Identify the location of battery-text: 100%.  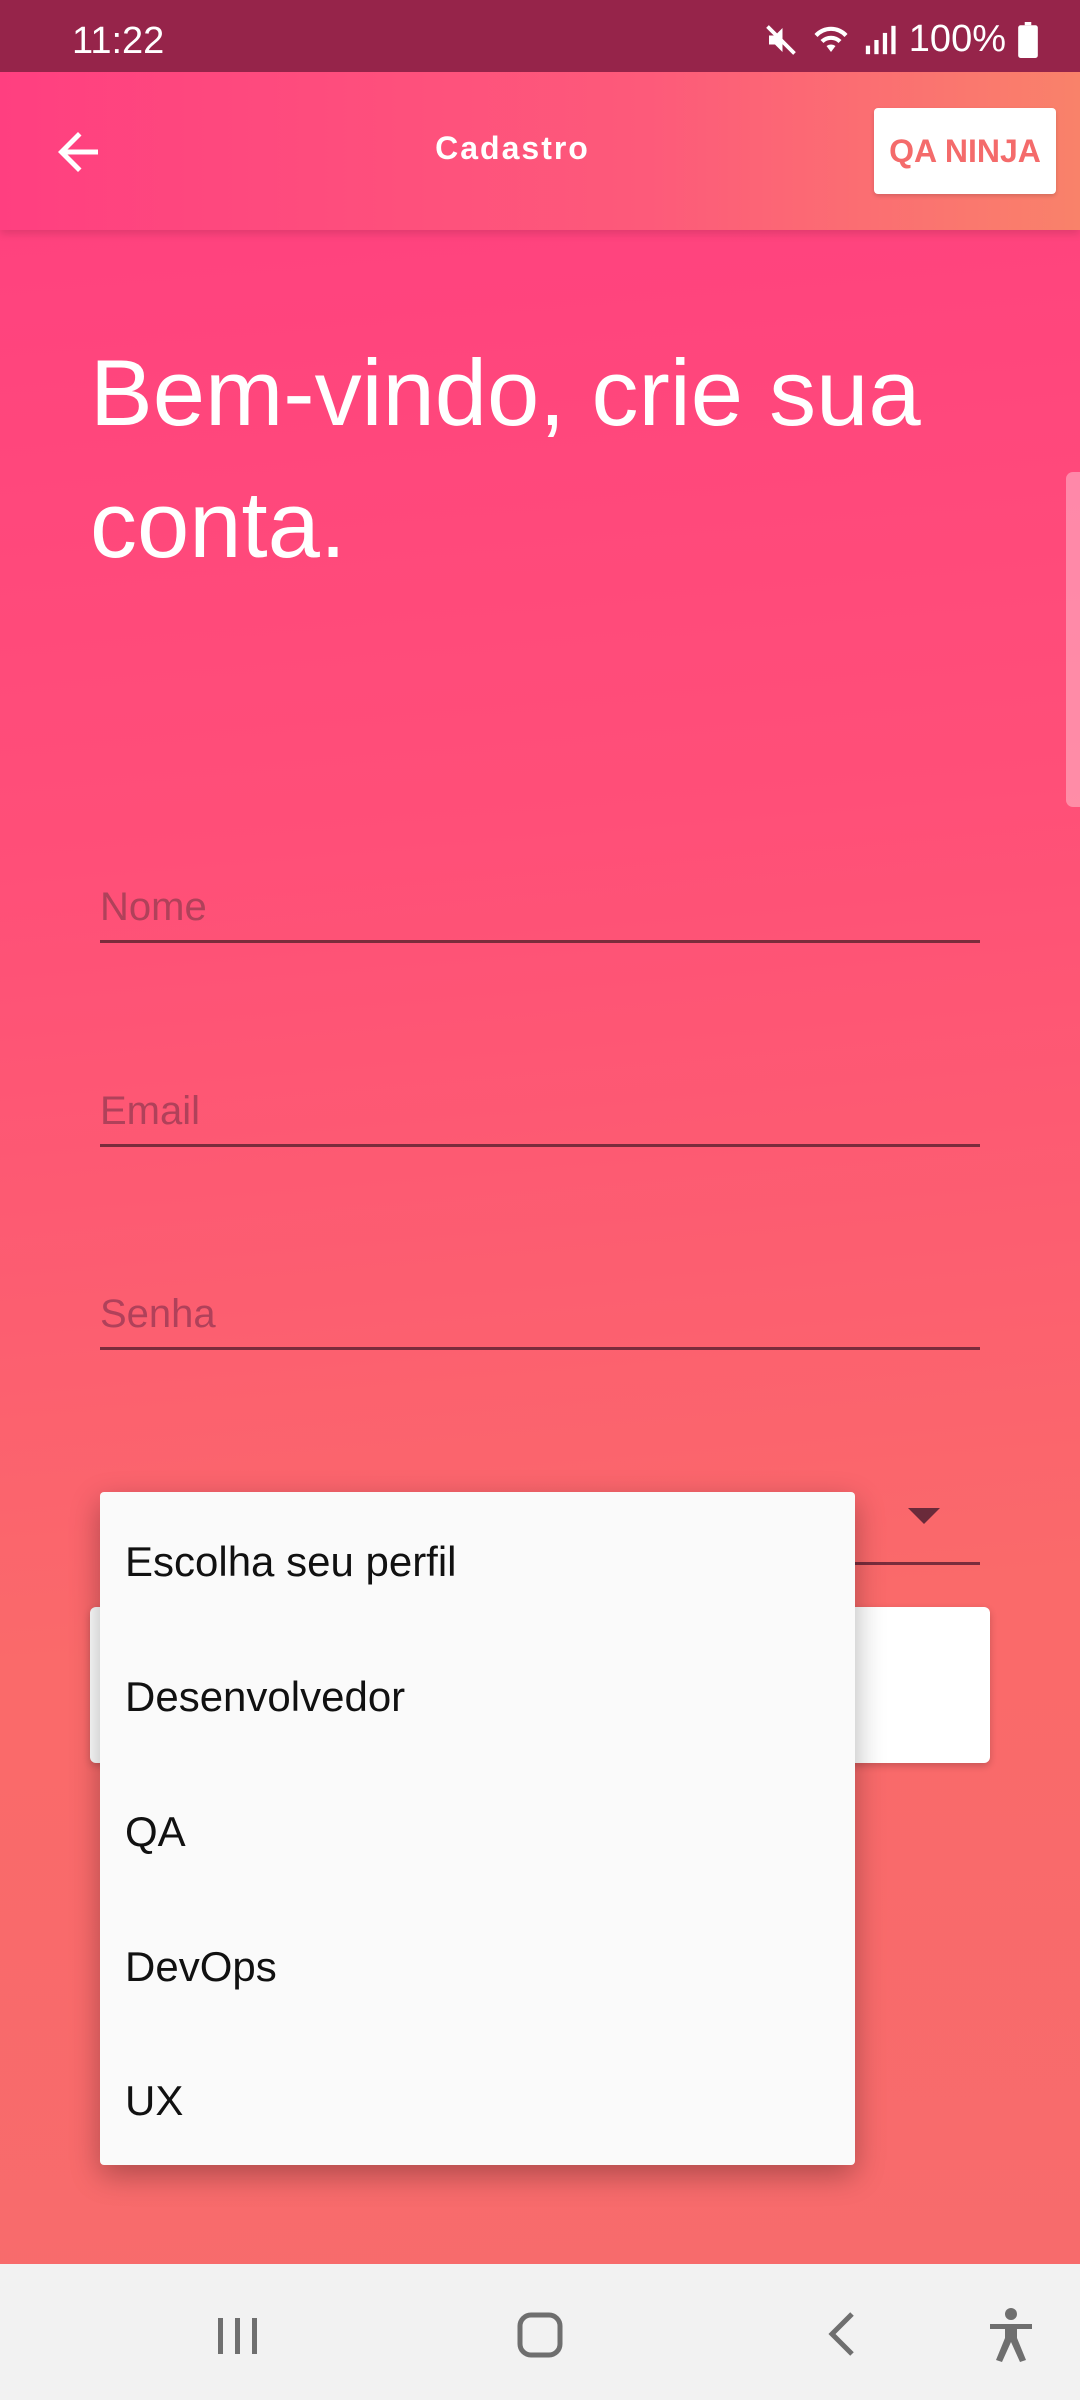
(957, 39).